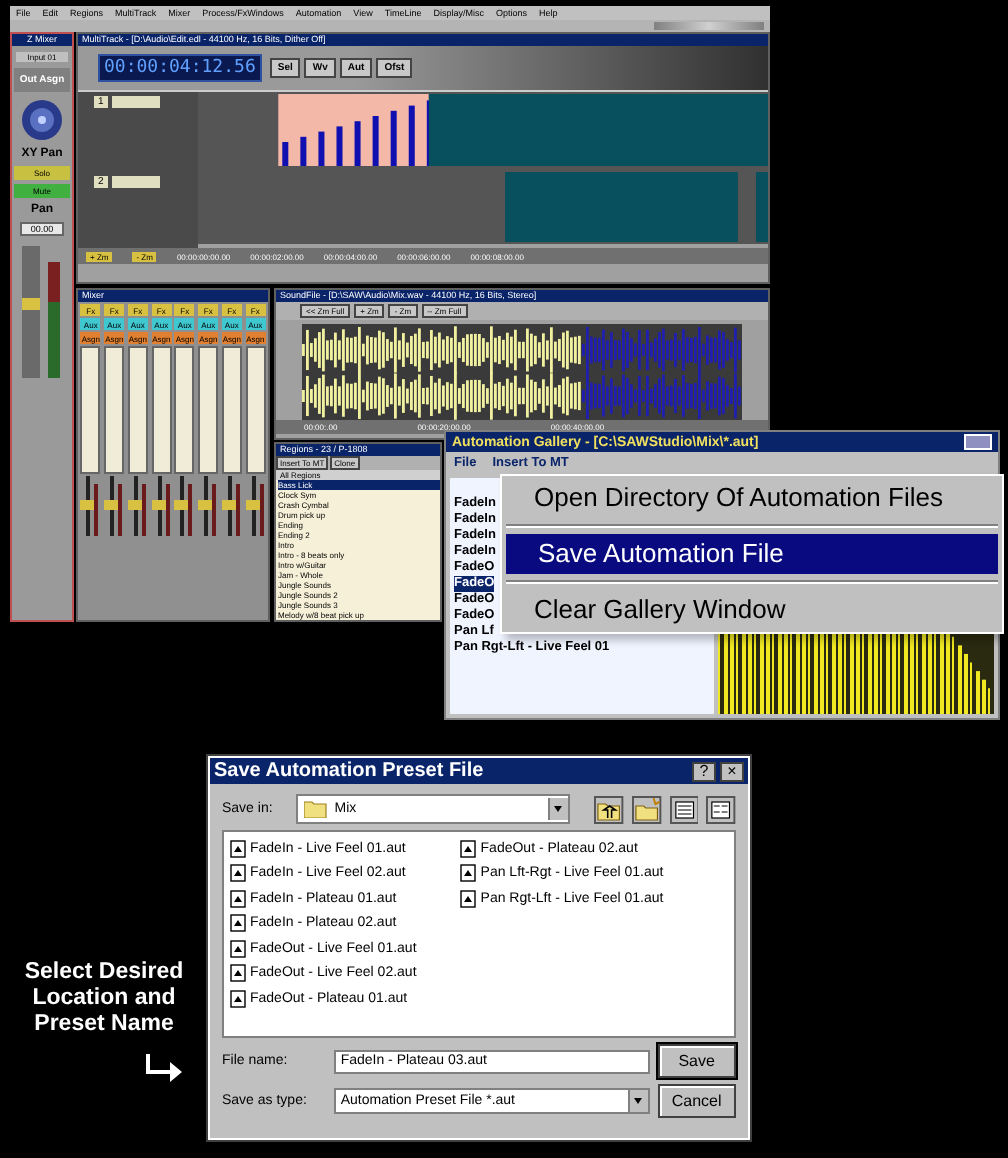 The height and width of the screenshot is (1158, 1008). What do you see at coordinates (752, 498) in the screenshot?
I see `menu-item: Open Directory Of Automation Files` at bounding box center [752, 498].